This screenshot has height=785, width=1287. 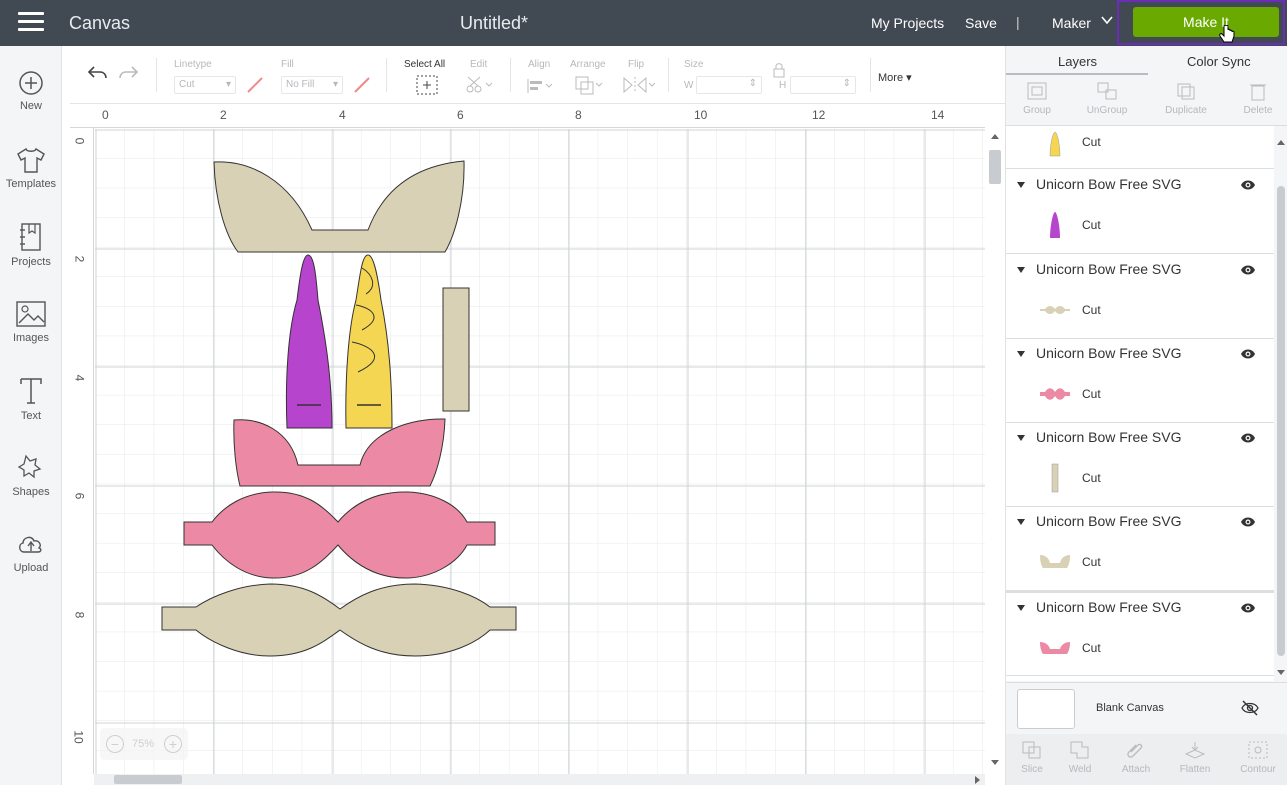 I want to click on bottom-tools: Slice Weld Attach Flatten Contour, so click(x=1146, y=759).